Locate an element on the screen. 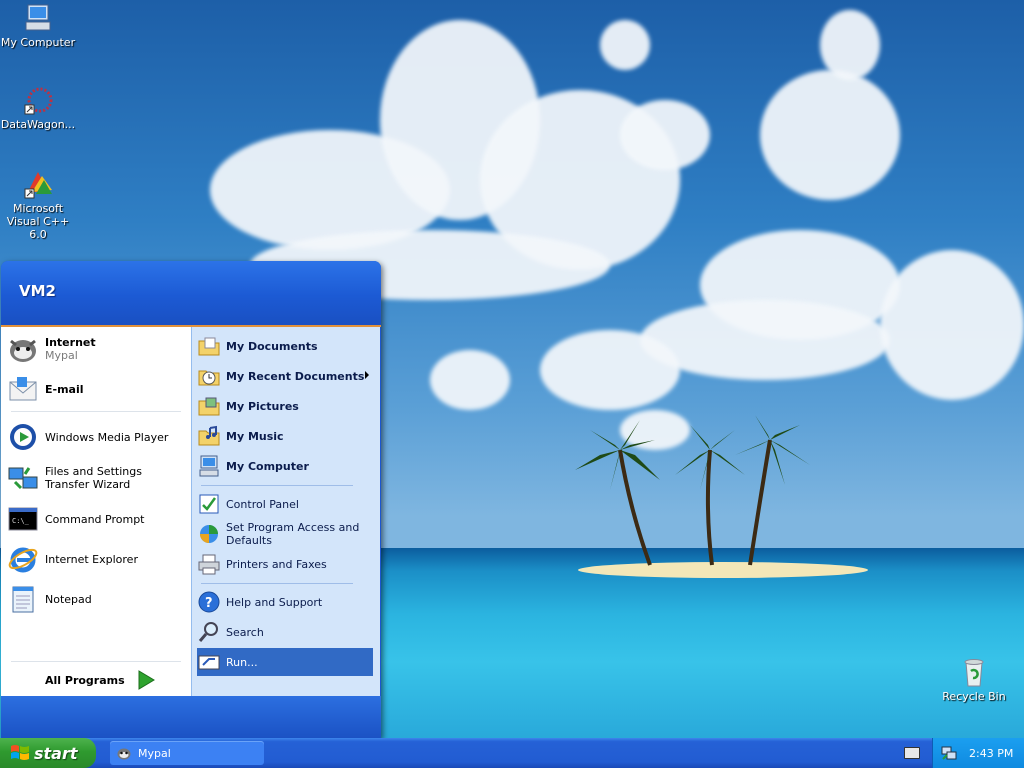 This screenshot has height=768, width=1024. control-panel-icon is located at coordinates (209, 504).